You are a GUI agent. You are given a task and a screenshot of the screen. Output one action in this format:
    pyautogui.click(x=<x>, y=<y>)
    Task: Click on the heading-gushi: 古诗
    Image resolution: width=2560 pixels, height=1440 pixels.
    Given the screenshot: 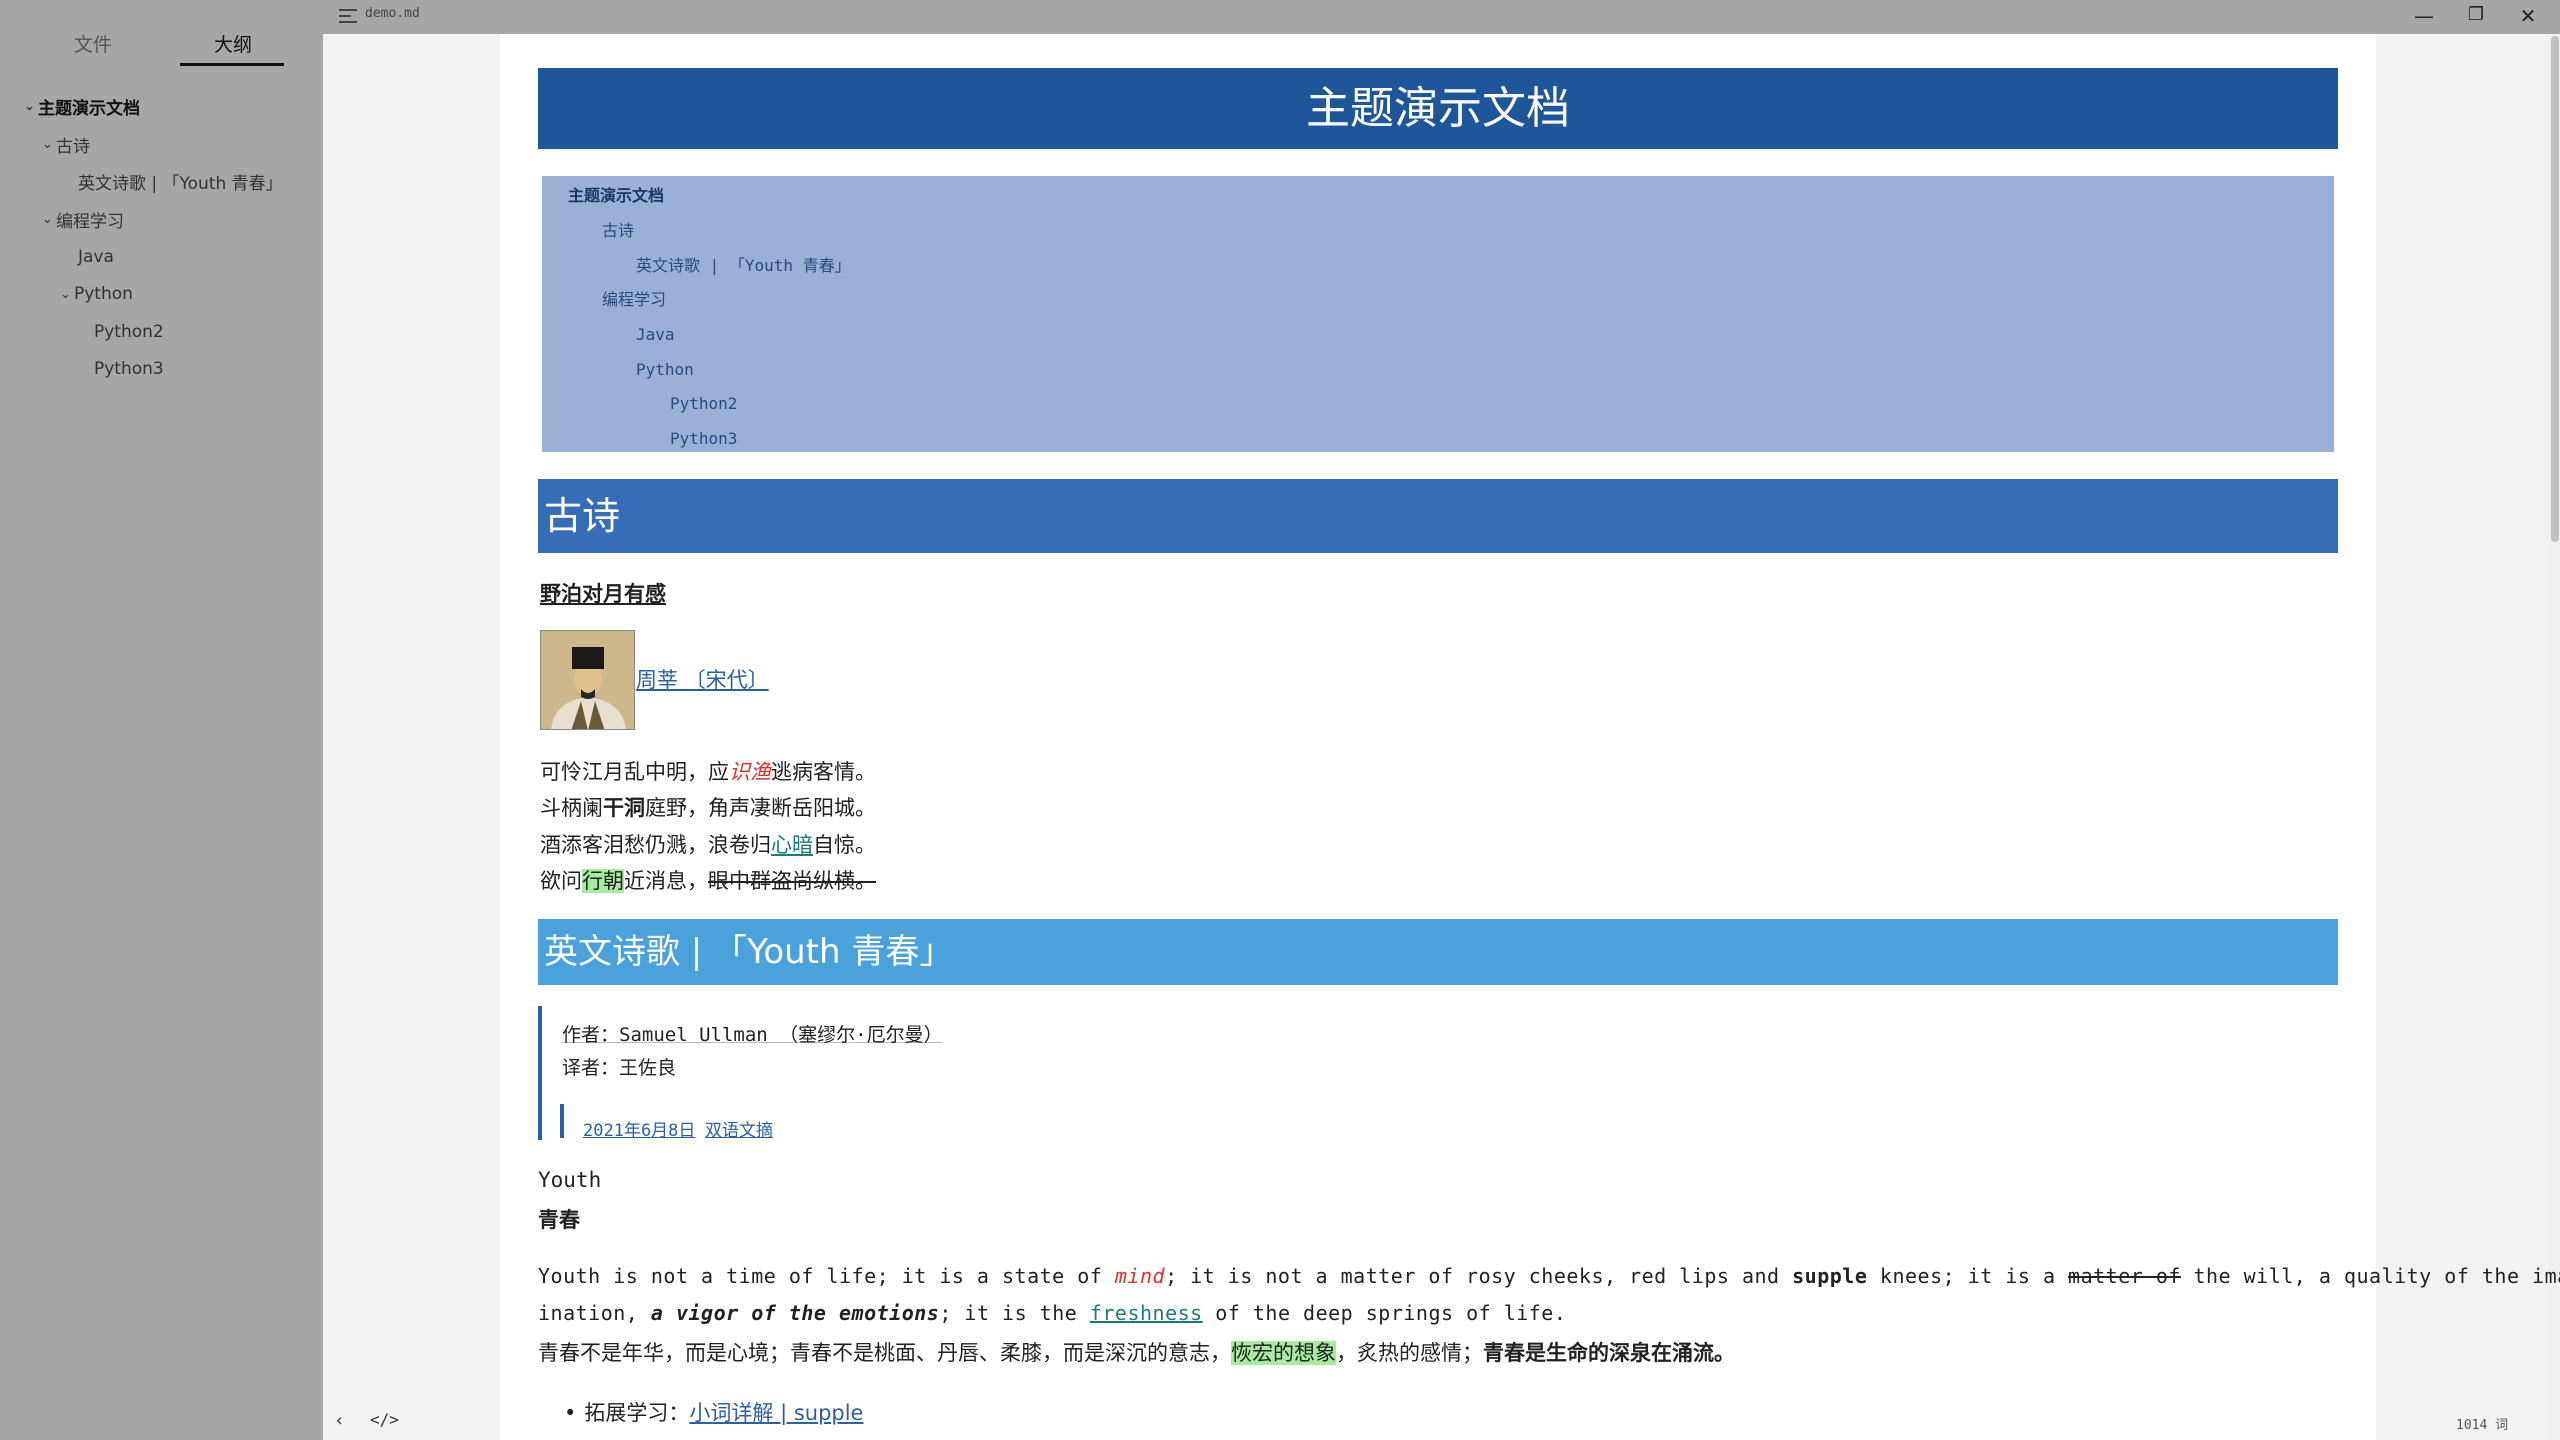 What is the action you would take?
    pyautogui.click(x=1438, y=516)
    